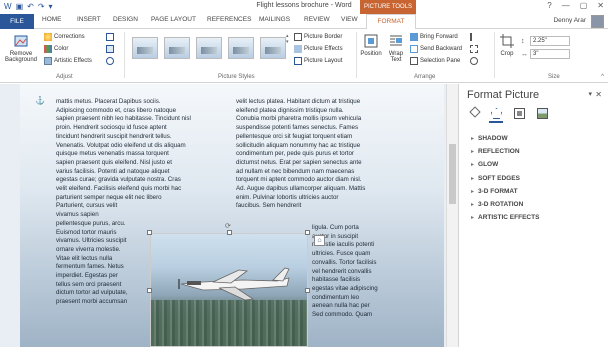 The width and height of the screenshot is (608, 347). What do you see at coordinates (388, 7) in the screenshot?
I see `picture-tools-context-label: PICTURE TOOLS` at bounding box center [388, 7].